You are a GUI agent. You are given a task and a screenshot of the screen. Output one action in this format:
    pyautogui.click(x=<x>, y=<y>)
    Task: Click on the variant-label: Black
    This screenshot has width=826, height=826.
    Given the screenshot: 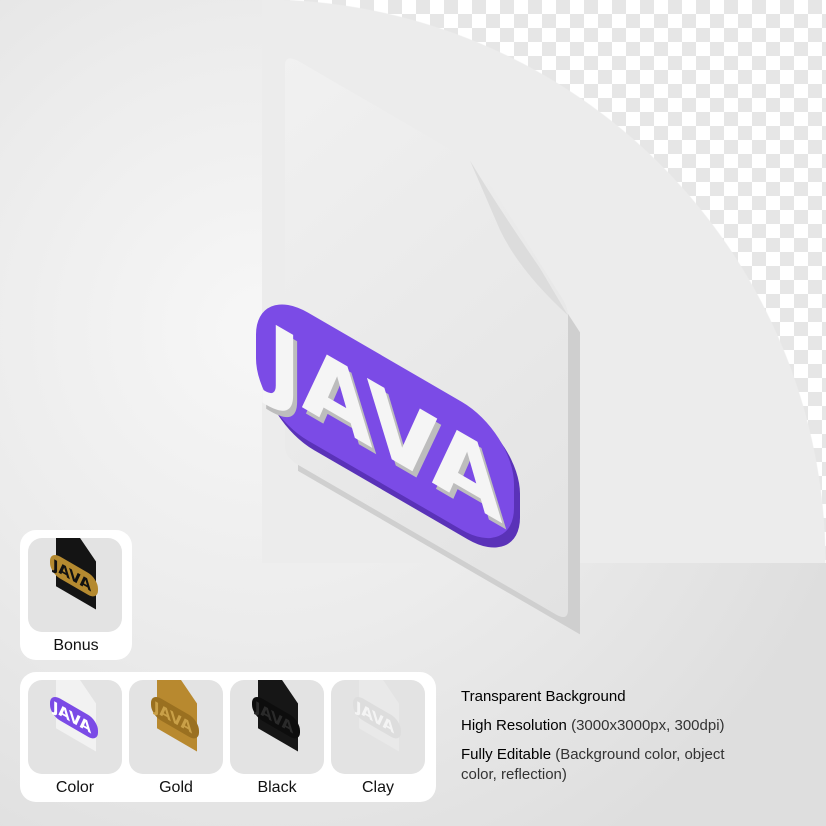 What is the action you would take?
    pyautogui.click(x=277, y=787)
    